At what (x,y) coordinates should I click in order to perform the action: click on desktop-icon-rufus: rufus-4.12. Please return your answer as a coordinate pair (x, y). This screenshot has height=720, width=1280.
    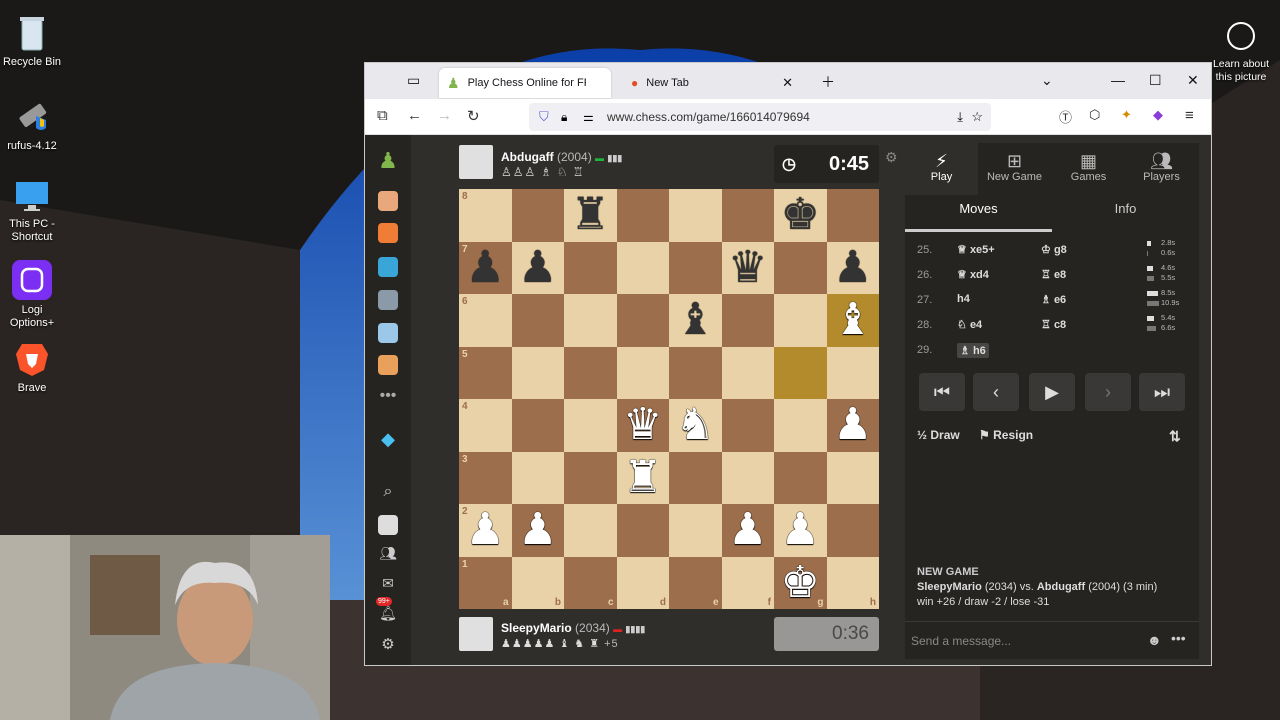
    Looking at the image, I should click on (32, 124).